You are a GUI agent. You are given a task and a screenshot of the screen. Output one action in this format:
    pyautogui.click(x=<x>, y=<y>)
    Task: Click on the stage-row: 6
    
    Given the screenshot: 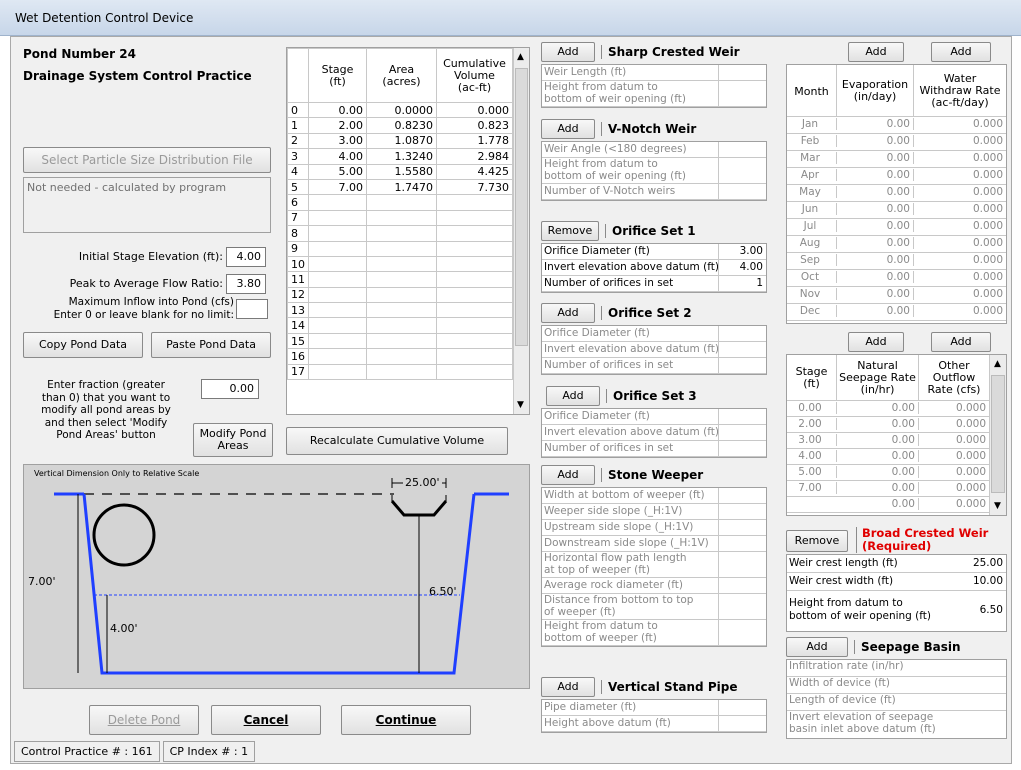 What is the action you would take?
    pyautogui.click(x=400, y=202)
    